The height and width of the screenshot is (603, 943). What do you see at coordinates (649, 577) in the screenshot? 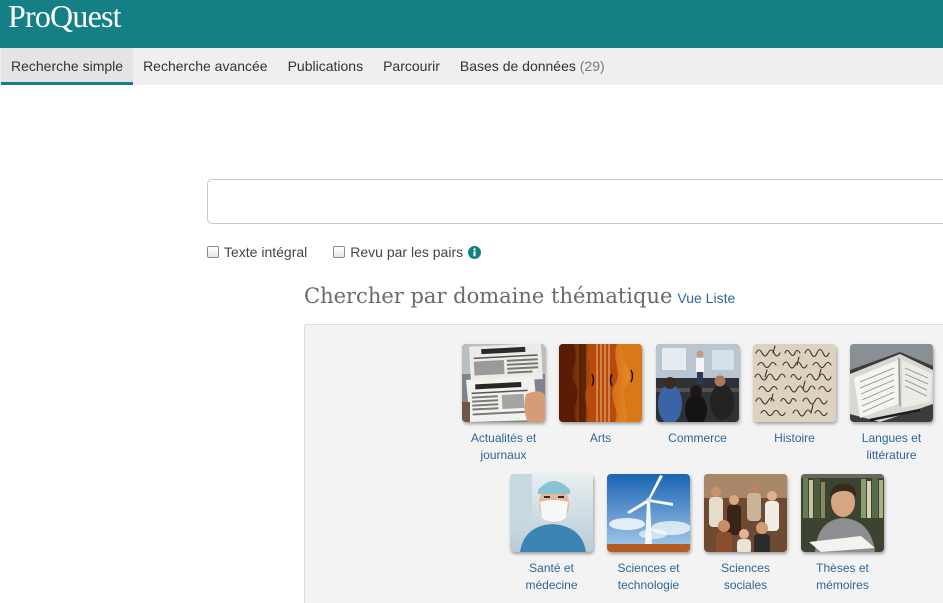
I see `subject-label: Sciences et technologie` at bounding box center [649, 577].